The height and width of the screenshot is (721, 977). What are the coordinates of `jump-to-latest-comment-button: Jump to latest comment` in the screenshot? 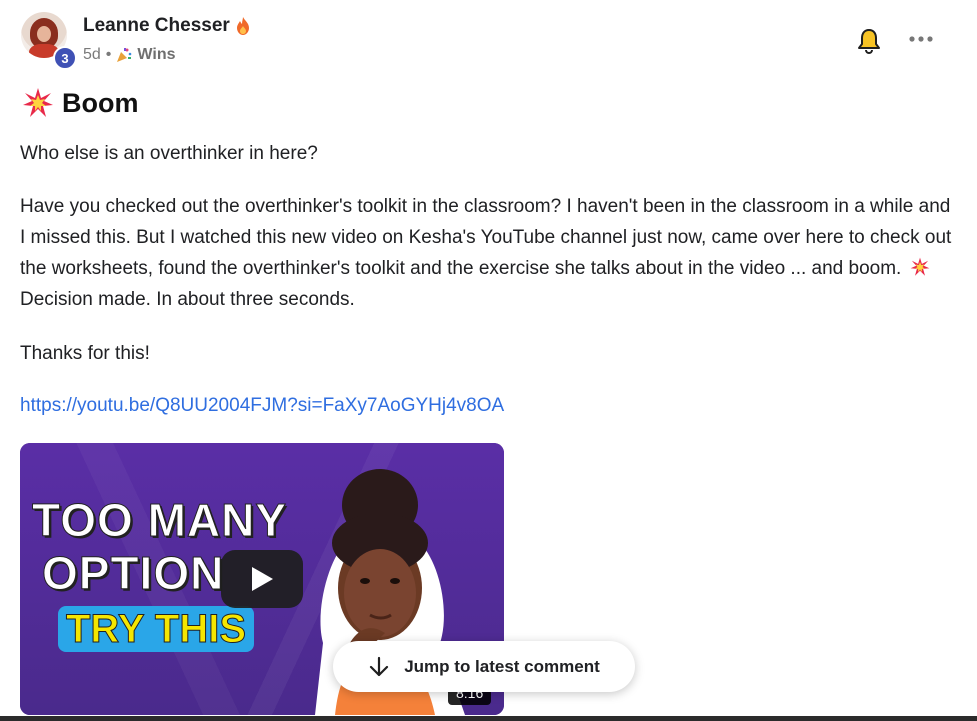 It's located at (484, 666).